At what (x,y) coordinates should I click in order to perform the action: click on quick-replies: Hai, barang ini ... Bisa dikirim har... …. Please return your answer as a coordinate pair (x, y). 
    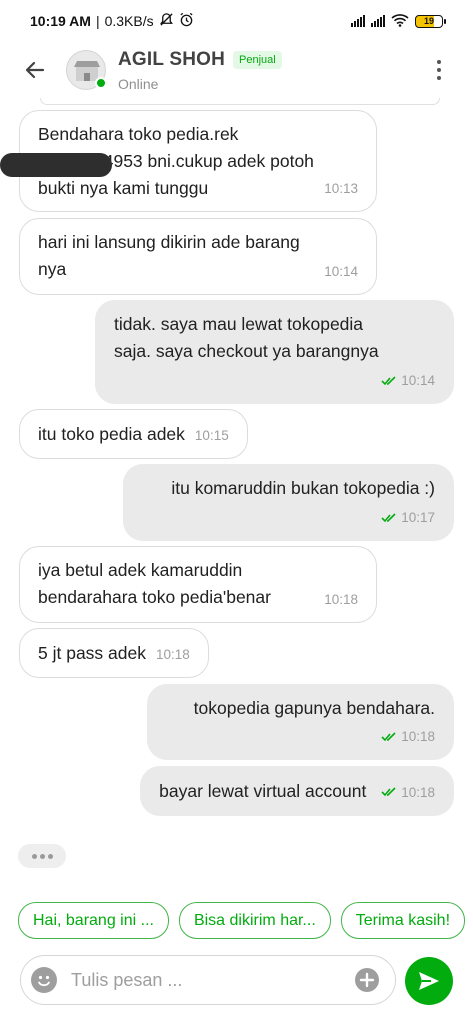
    Looking at the image, I should click on (242, 920).